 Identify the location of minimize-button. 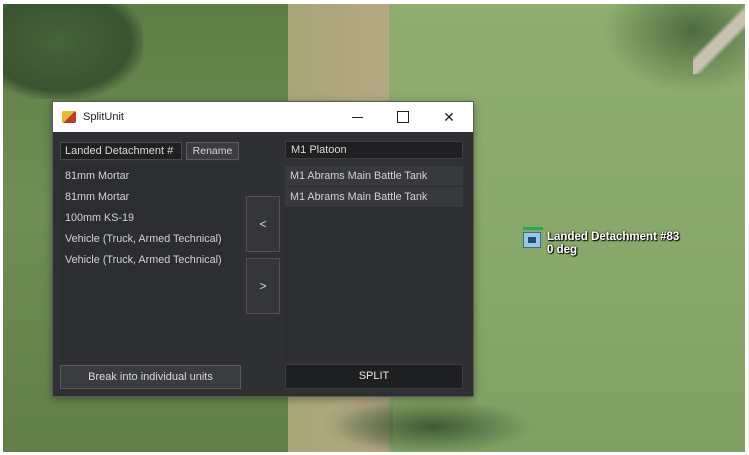
(357, 117).